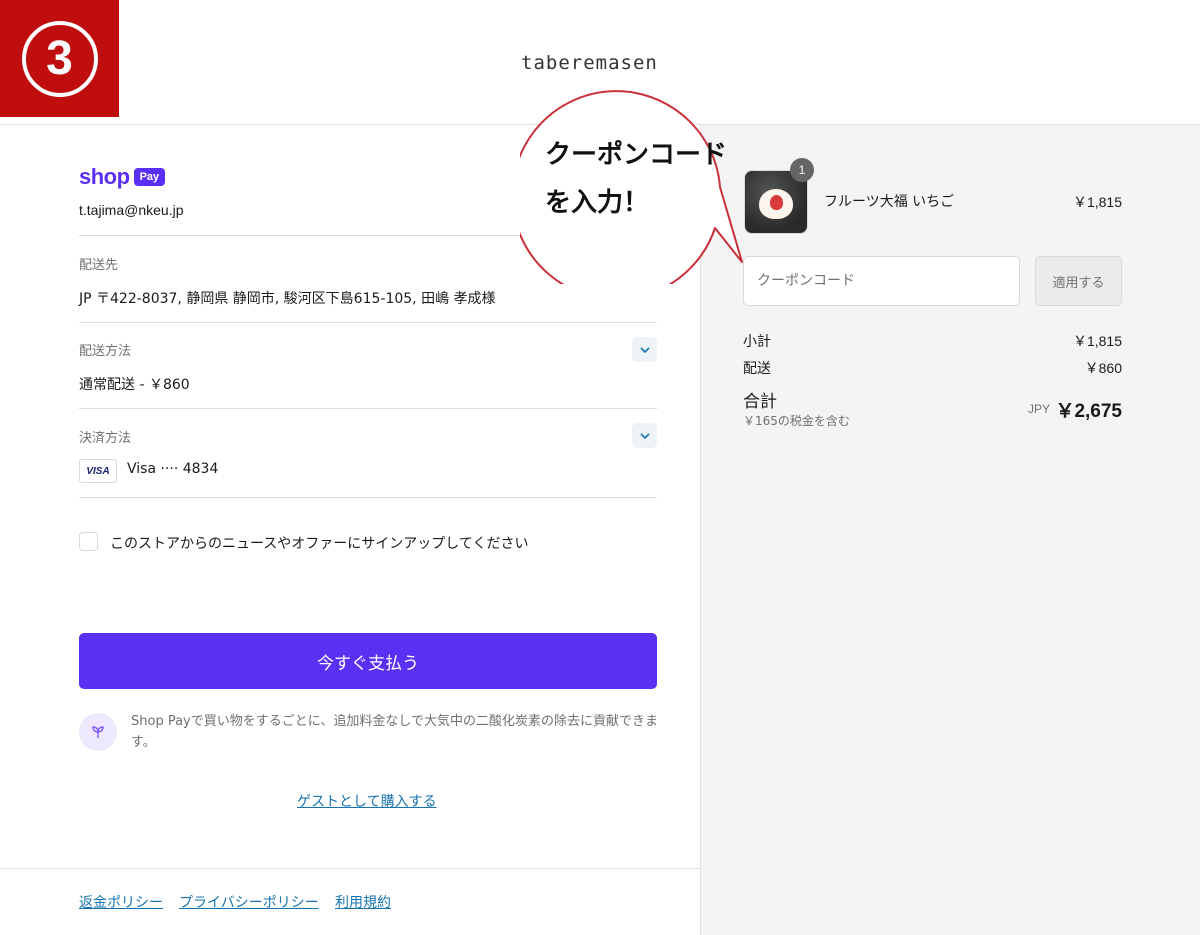  Describe the element at coordinates (134, 385) in the screenshot. I see `delivery-method-value: 通常配送 - ￥860` at that location.